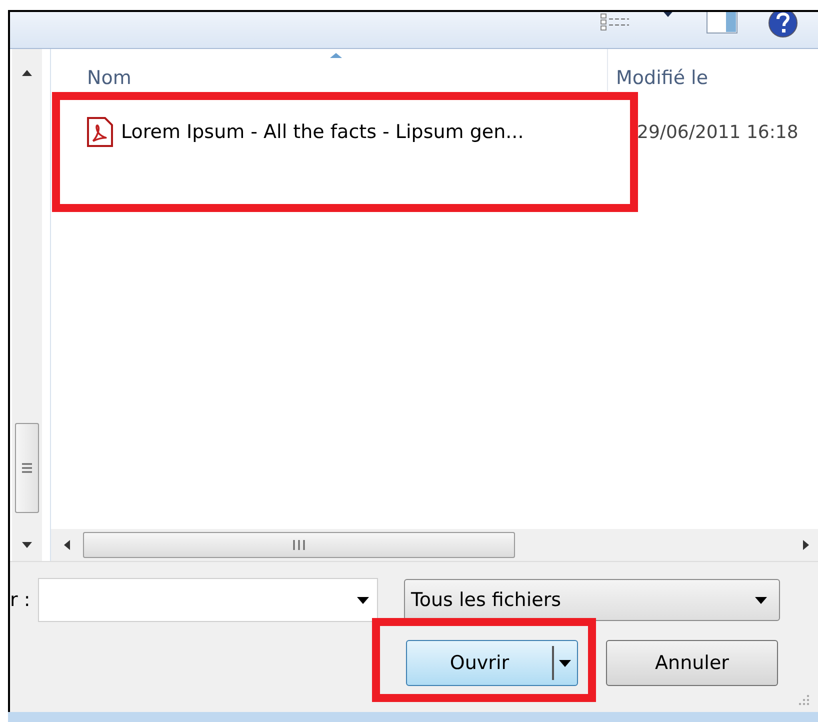 Image resolution: width=818 pixels, height=722 pixels. I want to click on scroll-up-icon, so click(27, 73).